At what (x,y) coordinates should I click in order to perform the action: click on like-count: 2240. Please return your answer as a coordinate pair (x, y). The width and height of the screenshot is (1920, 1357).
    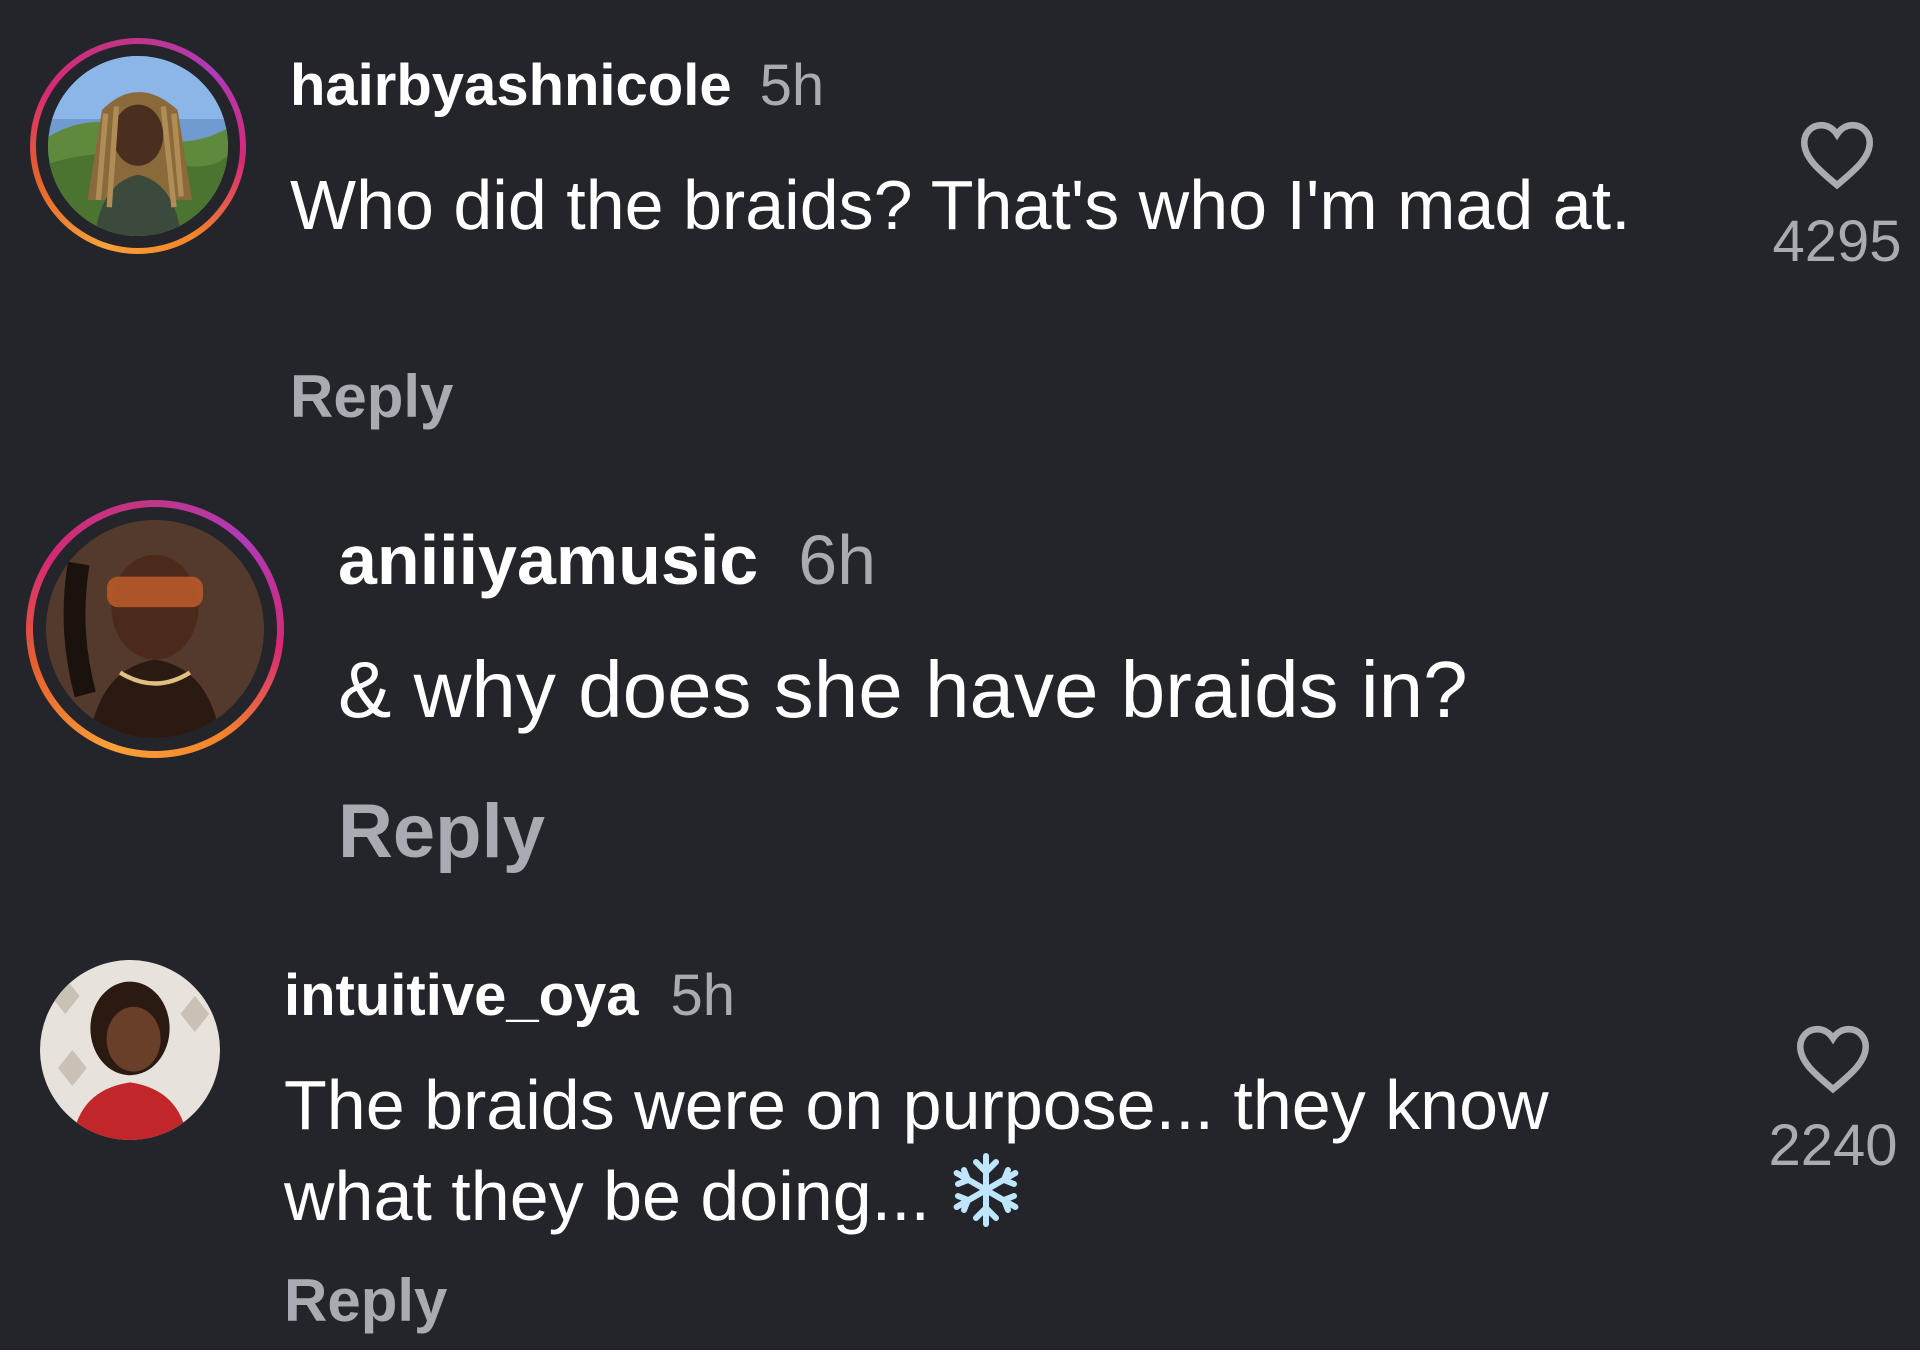
    Looking at the image, I should click on (1833, 1145).